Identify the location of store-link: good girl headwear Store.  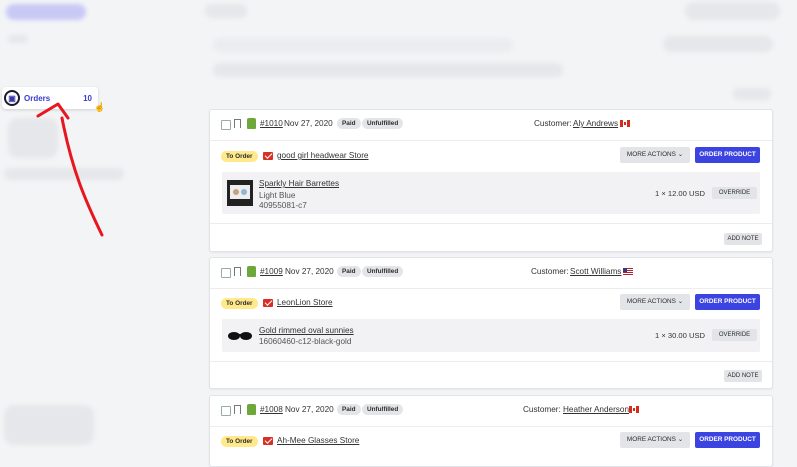
(323, 155).